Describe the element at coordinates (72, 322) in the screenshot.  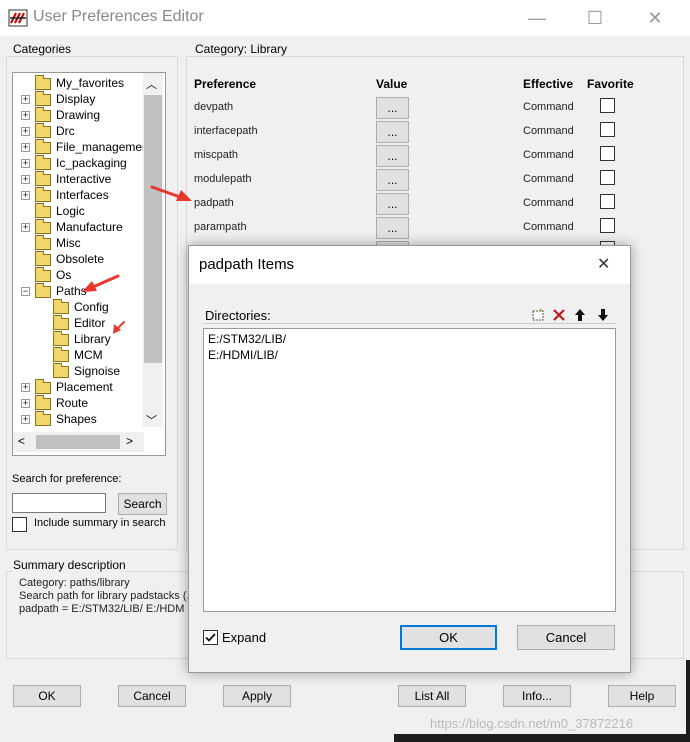
I see `tree-item: Editor` at that location.